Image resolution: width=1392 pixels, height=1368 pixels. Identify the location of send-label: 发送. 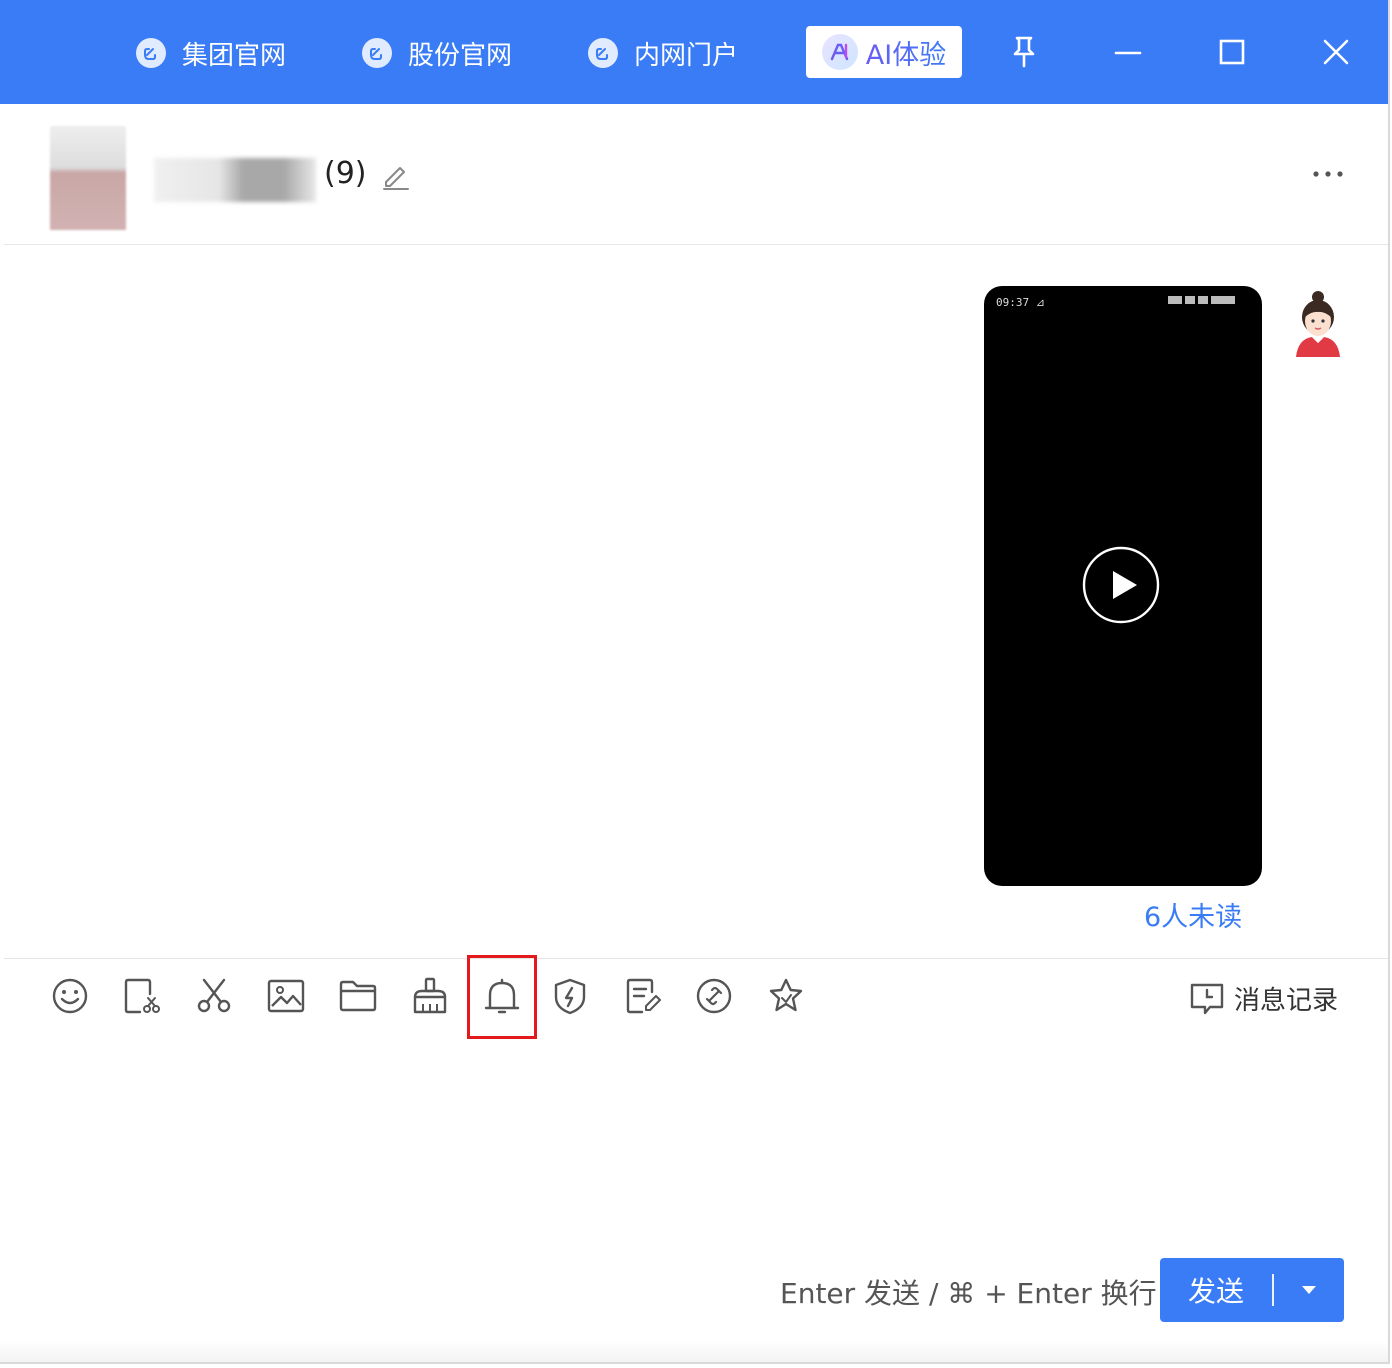
(1215, 1291).